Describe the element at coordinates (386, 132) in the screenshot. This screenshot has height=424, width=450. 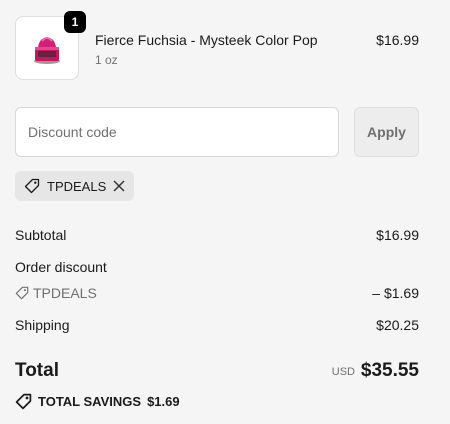
I see `apply-discount-button: Apply` at that location.